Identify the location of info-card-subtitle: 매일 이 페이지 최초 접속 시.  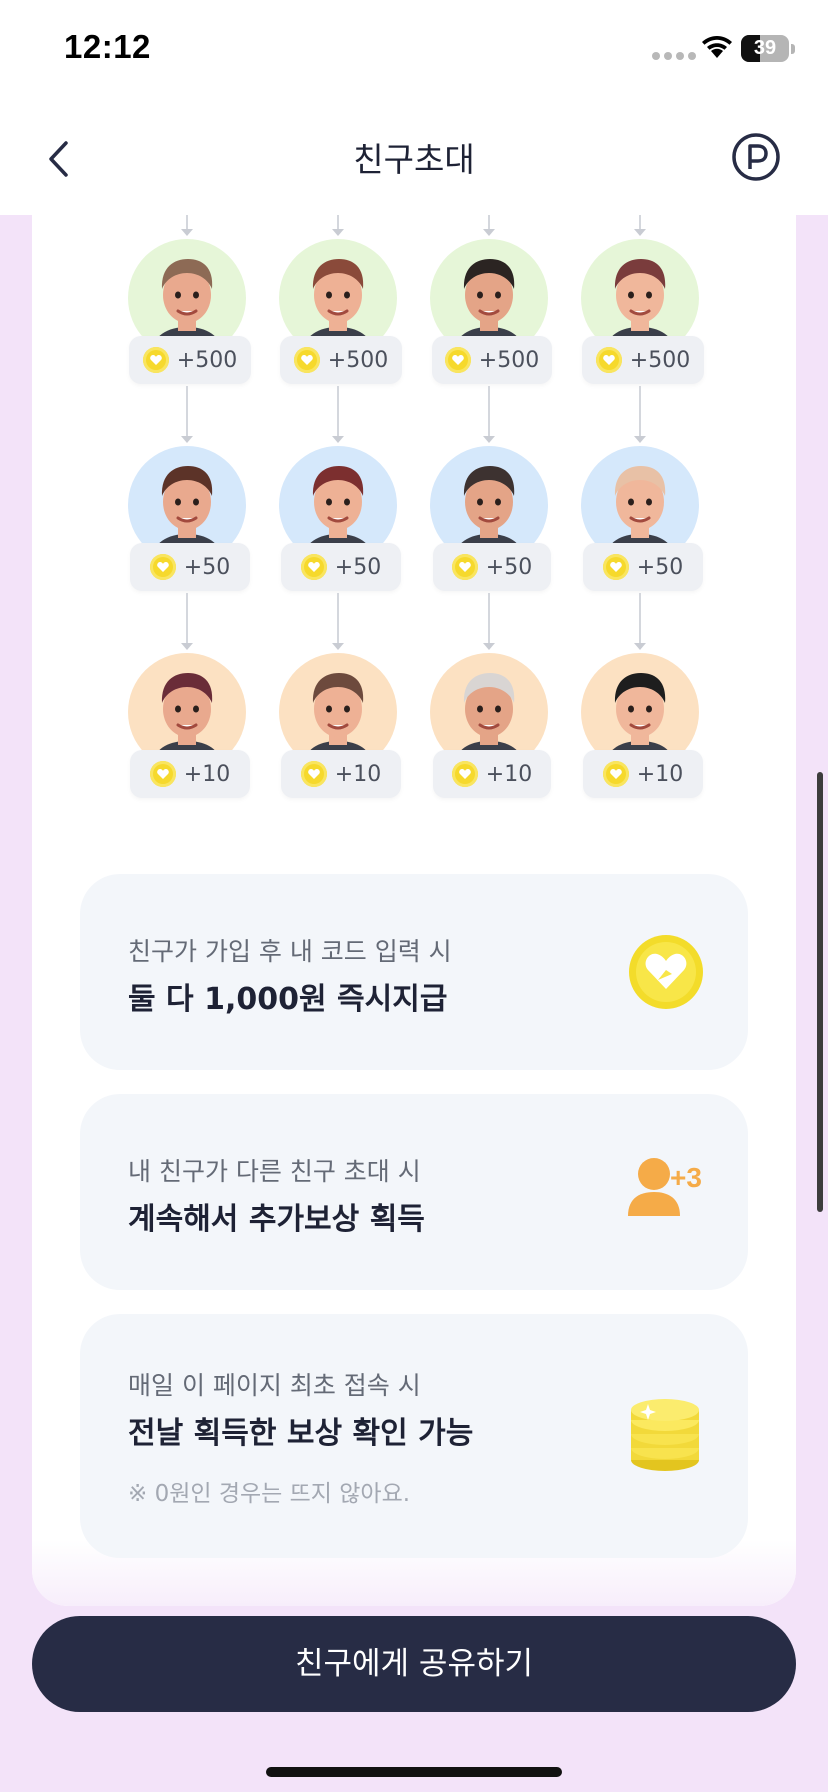
(274, 1385).